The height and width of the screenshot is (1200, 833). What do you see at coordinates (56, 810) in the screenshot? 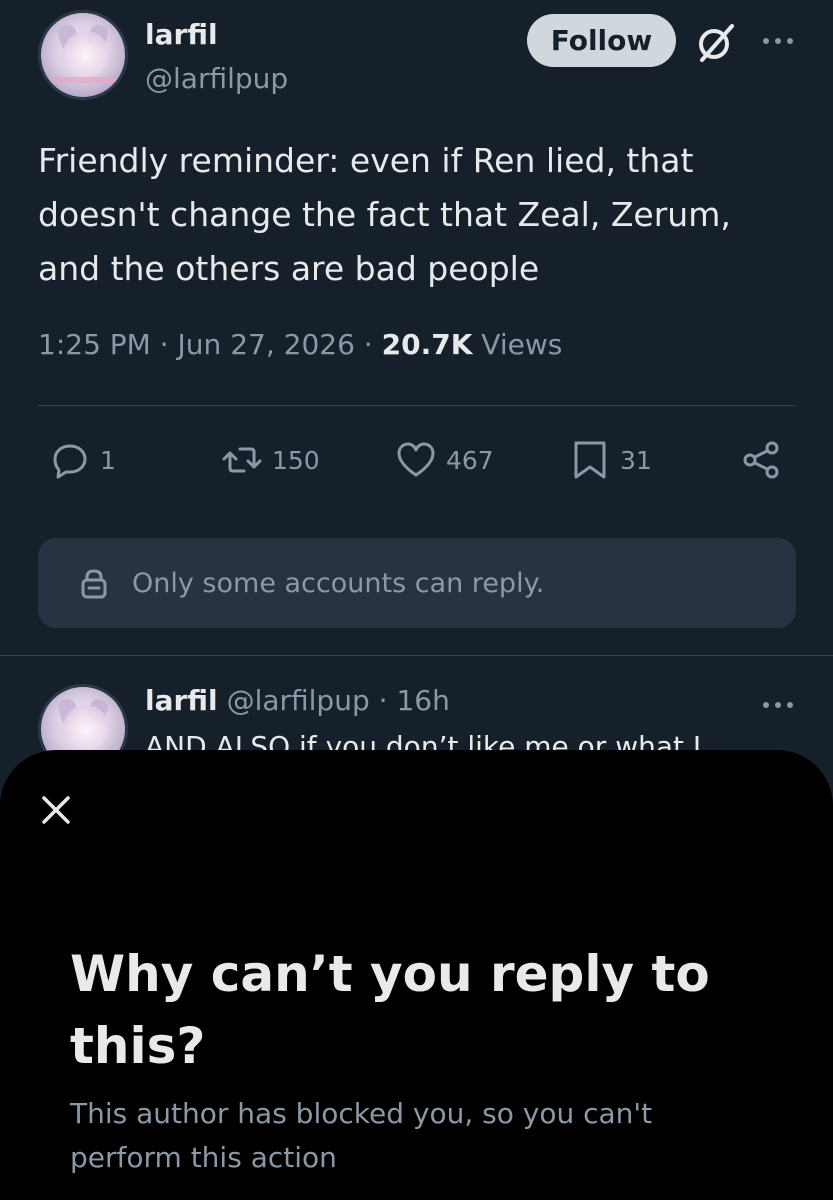
I see `close-icon` at bounding box center [56, 810].